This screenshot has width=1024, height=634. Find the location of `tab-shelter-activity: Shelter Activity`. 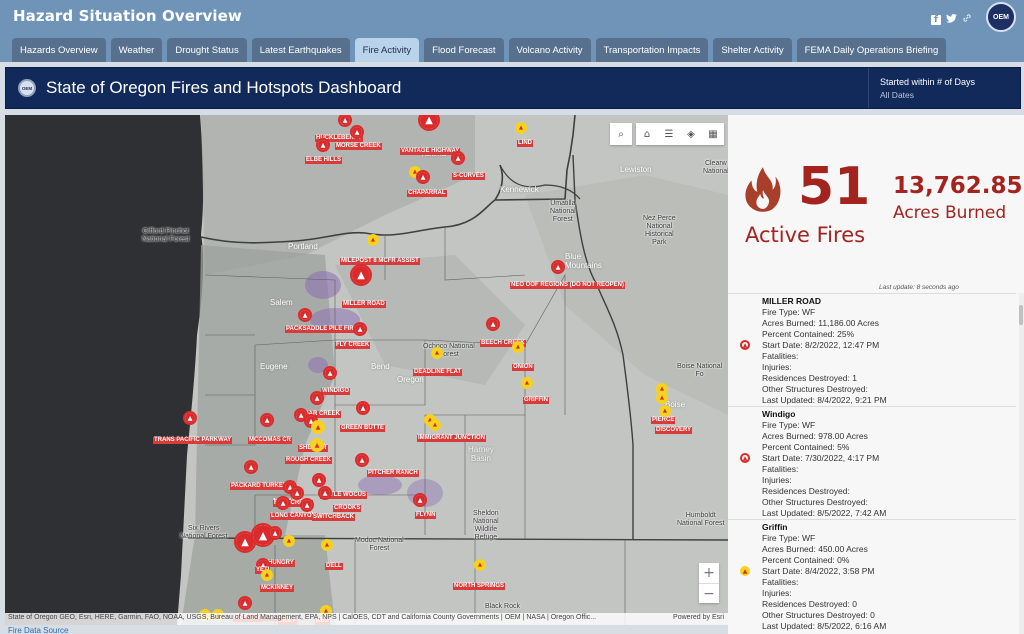

tab-shelter-activity: Shelter Activity is located at coordinates (752, 50).